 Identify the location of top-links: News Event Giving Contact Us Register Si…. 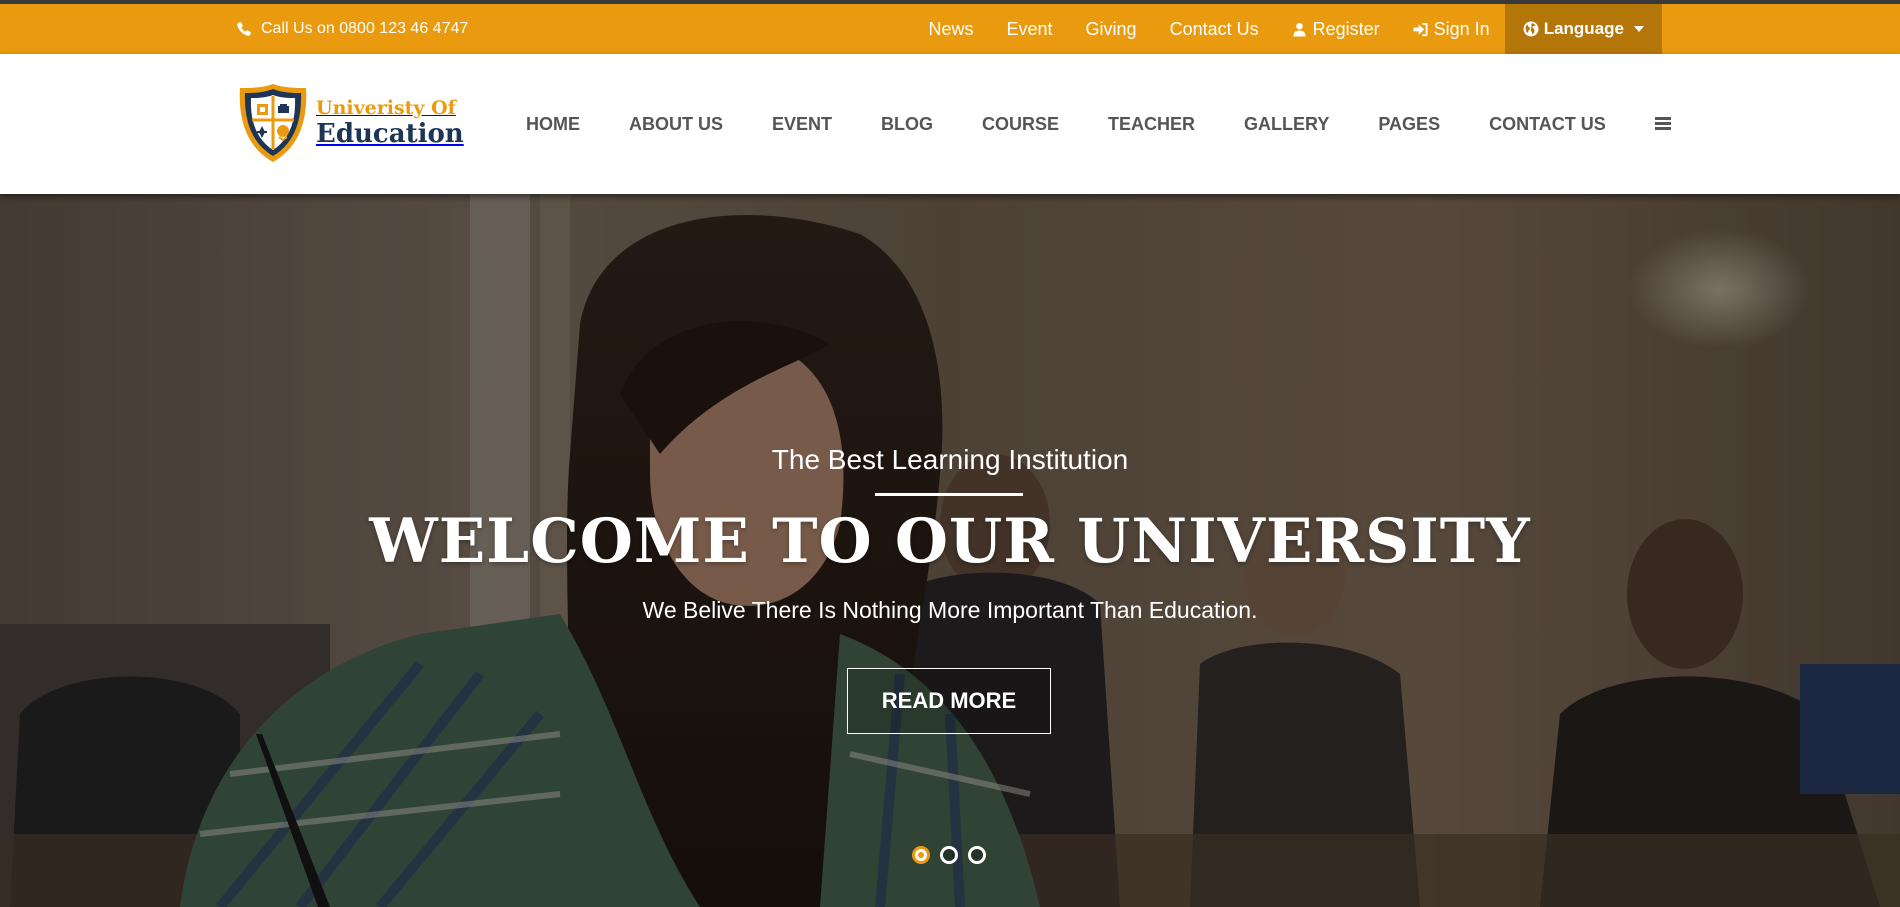
(1279, 29).